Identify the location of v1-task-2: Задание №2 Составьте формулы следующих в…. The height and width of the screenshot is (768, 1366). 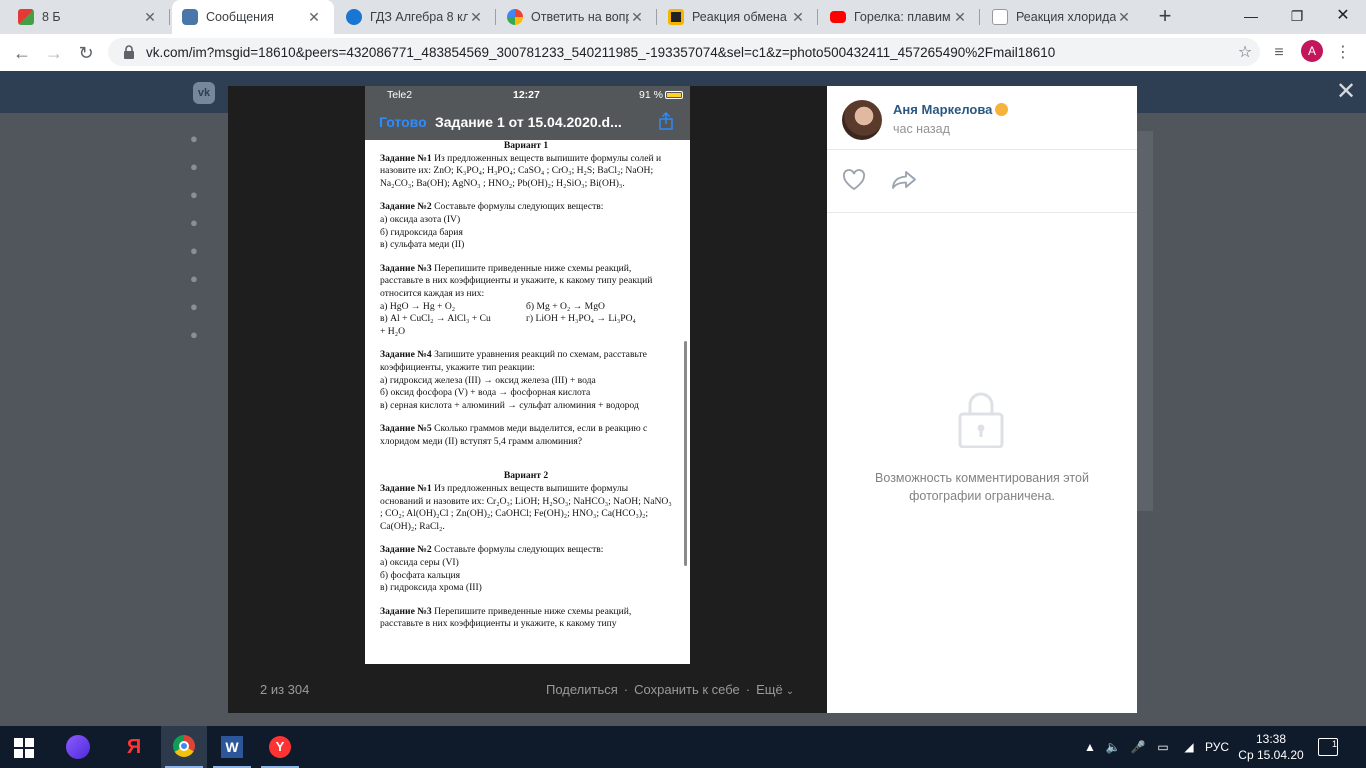
(492, 226).